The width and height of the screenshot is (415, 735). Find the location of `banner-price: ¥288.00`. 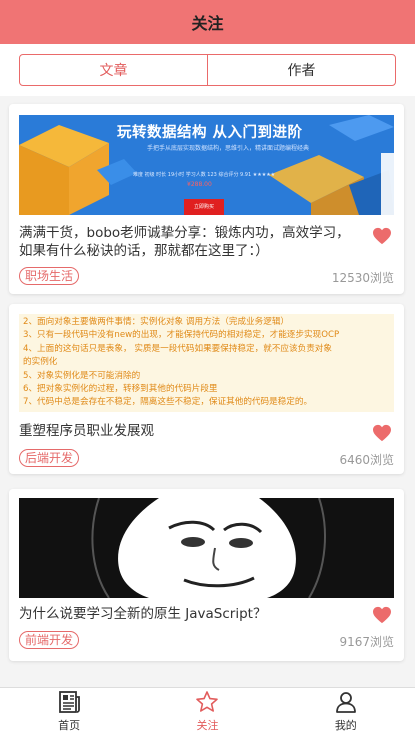

banner-price: ¥288.00 is located at coordinates (199, 184).